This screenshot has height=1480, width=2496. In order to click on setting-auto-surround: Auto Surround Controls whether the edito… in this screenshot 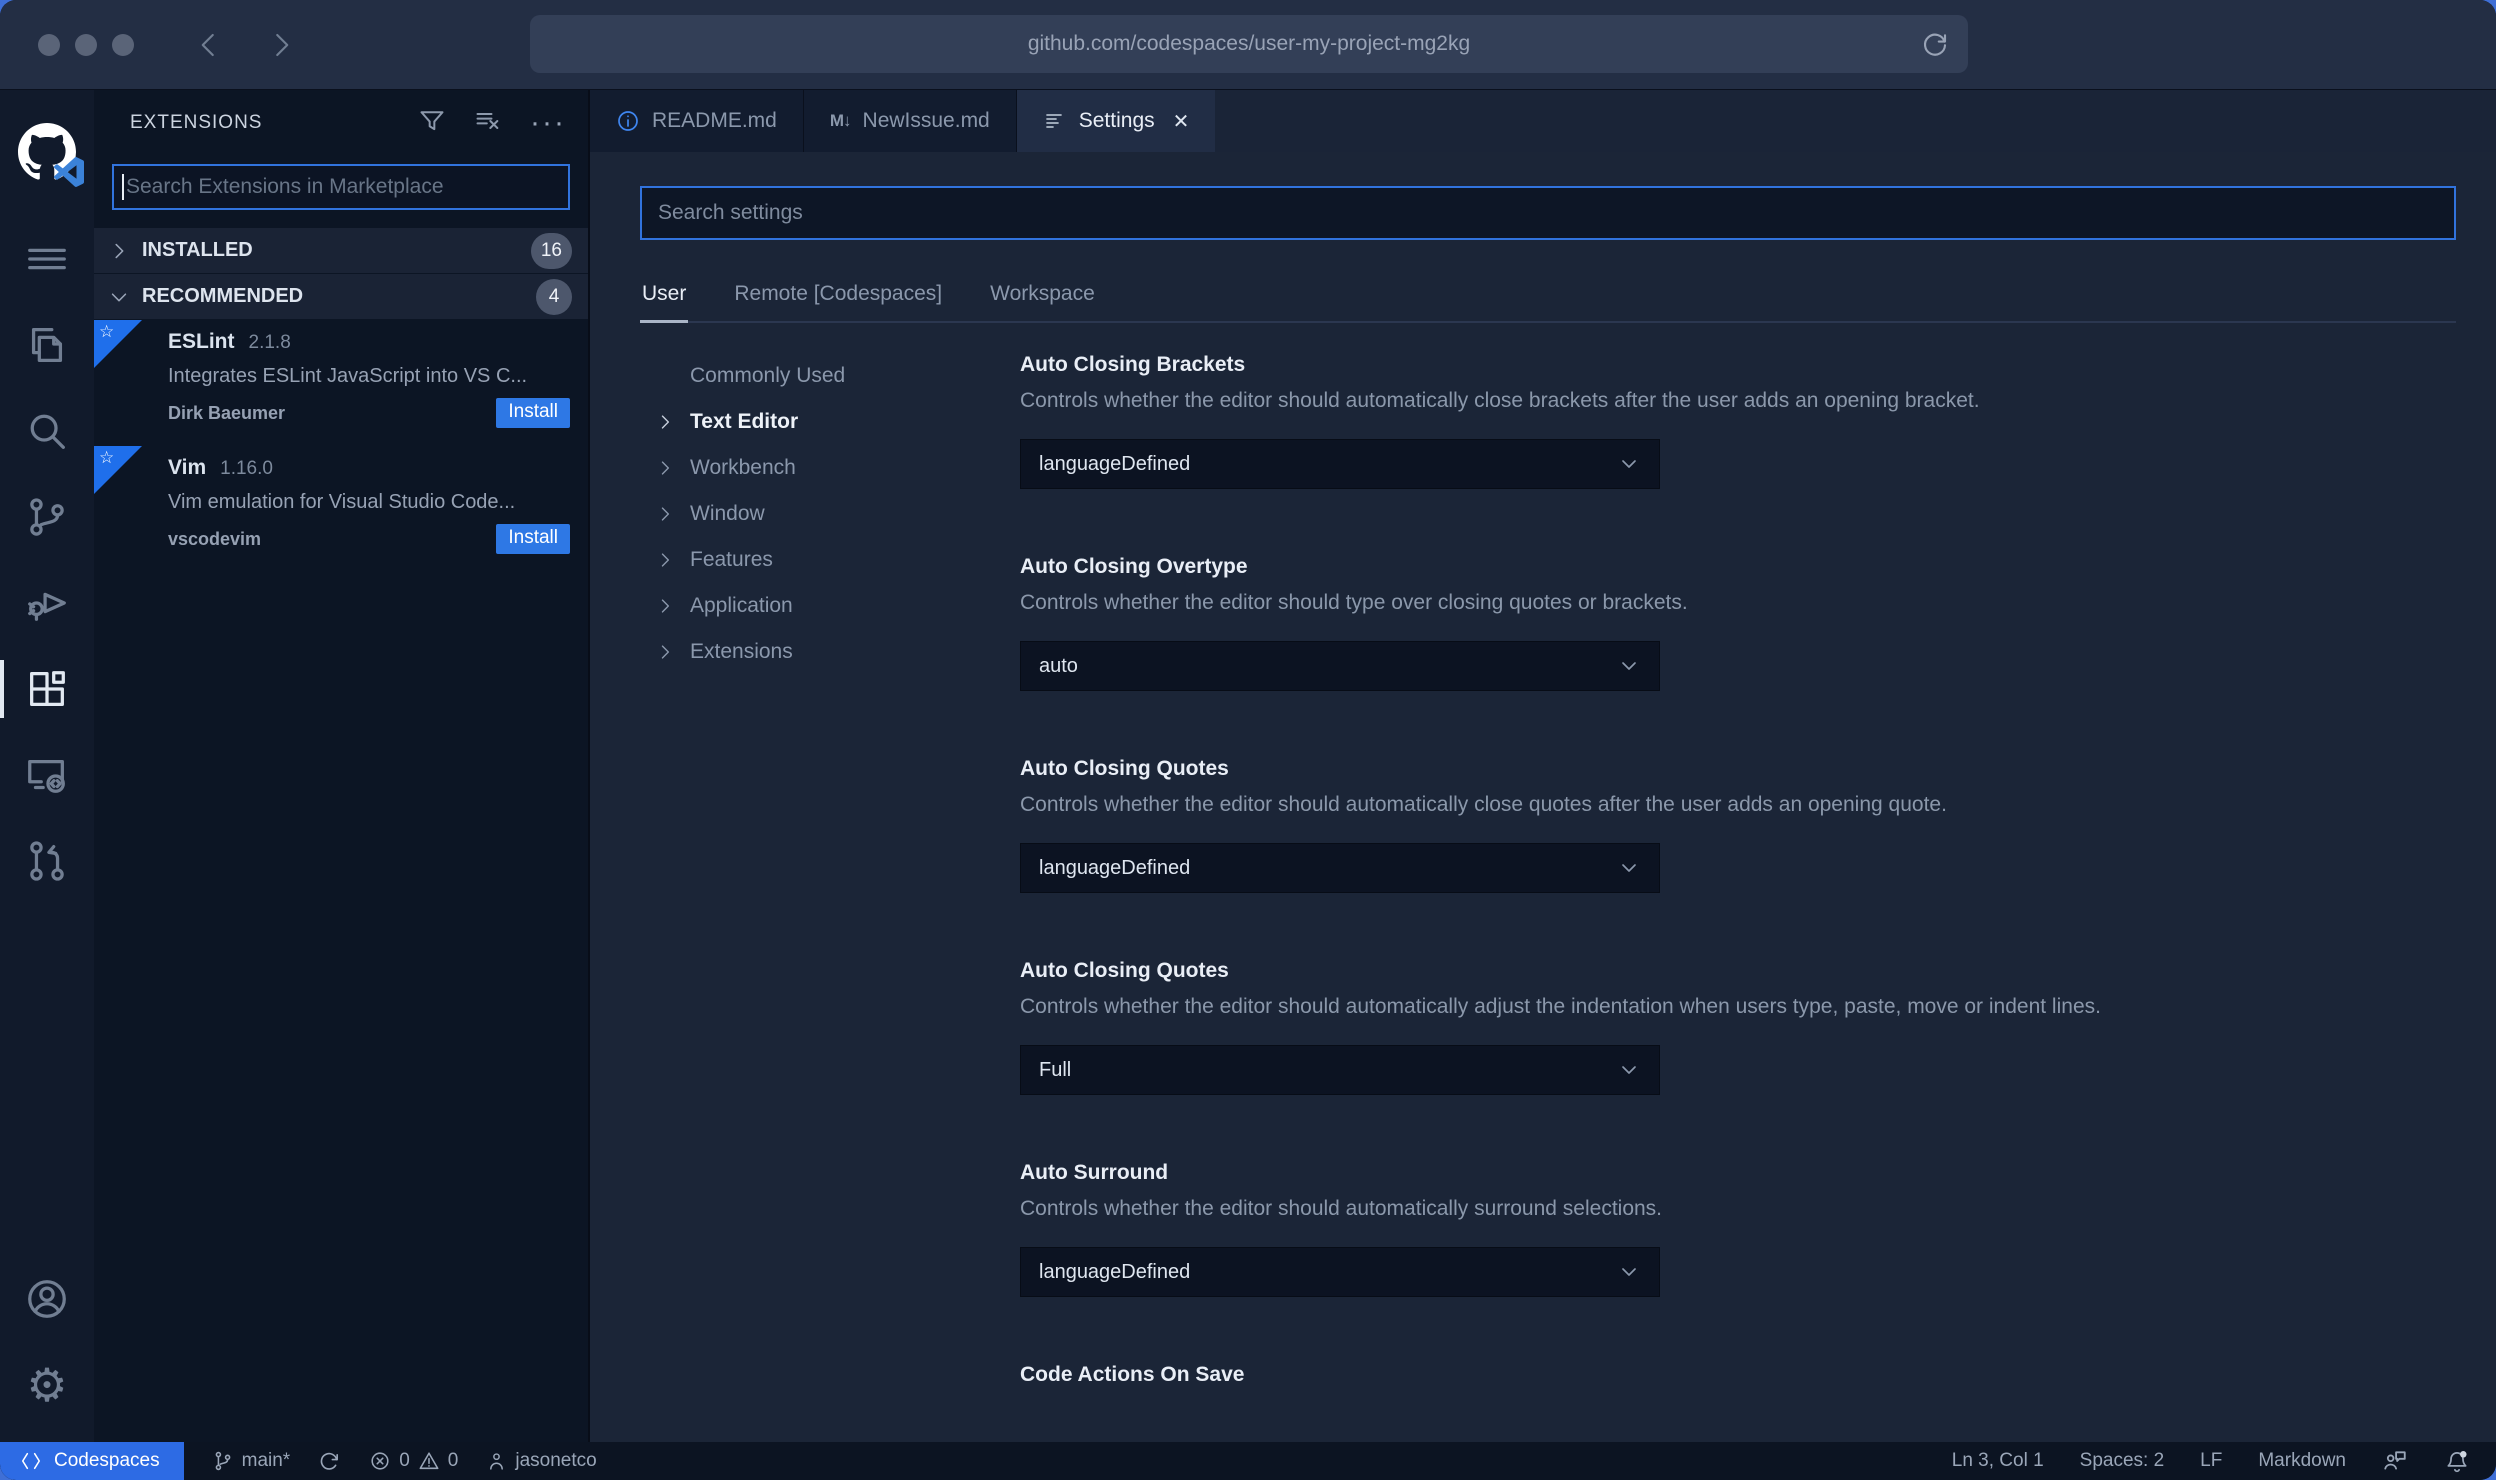, I will do `click(1738, 1229)`.